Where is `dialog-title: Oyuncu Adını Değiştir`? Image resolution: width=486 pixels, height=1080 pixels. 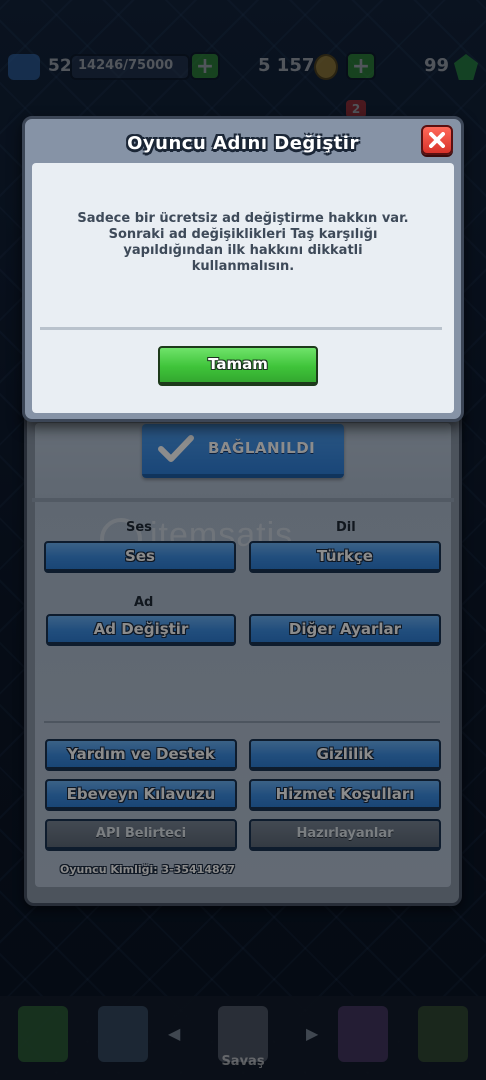
dialog-title: Oyuncu Adını Değiştir is located at coordinates (243, 143).